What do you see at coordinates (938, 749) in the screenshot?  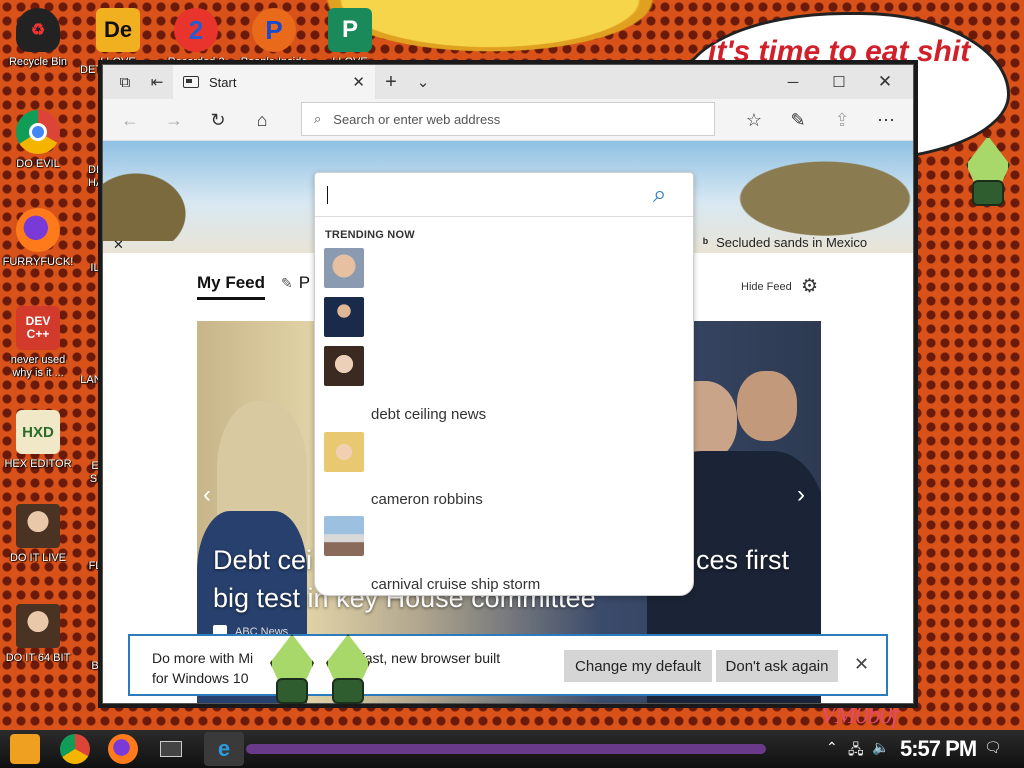 I see `taskbar-clock: 5:57 PM` at bounding box center [938, 749].